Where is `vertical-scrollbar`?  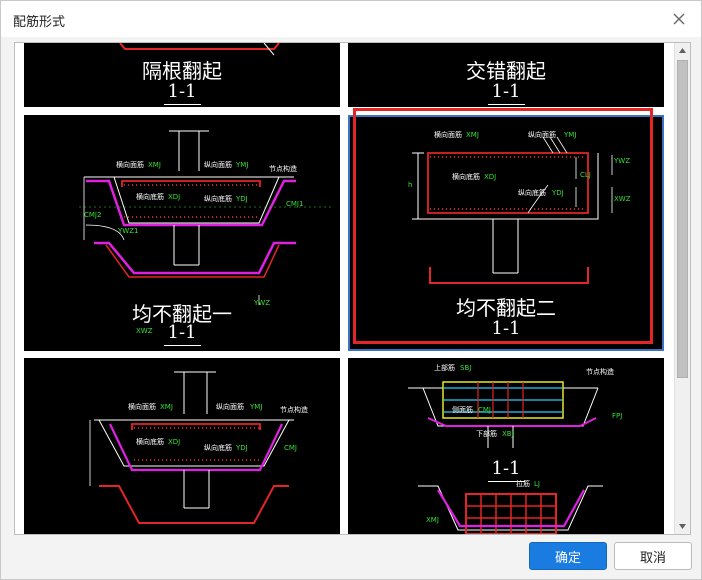
vertical-scrollbar is located at coordinates (682, 288).